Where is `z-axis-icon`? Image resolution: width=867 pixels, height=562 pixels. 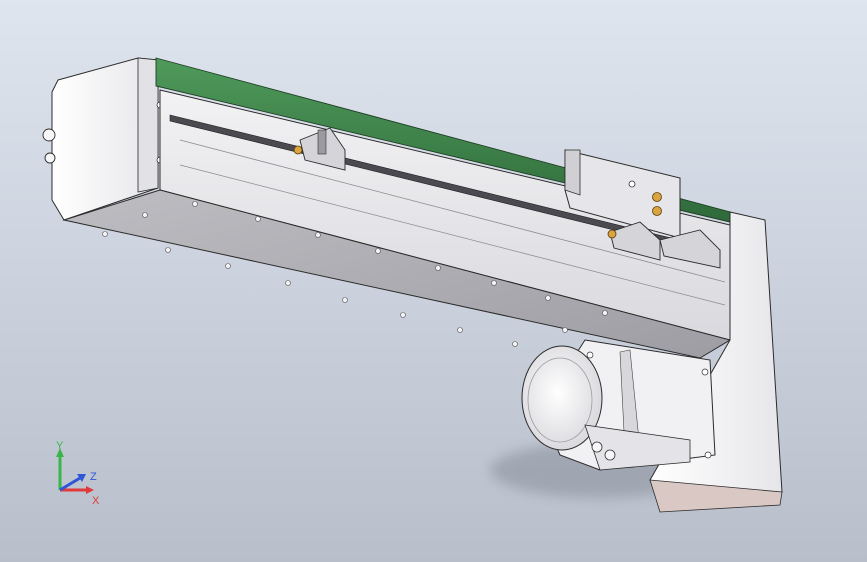
z-axis-icon is located at coordinates (70, 484).